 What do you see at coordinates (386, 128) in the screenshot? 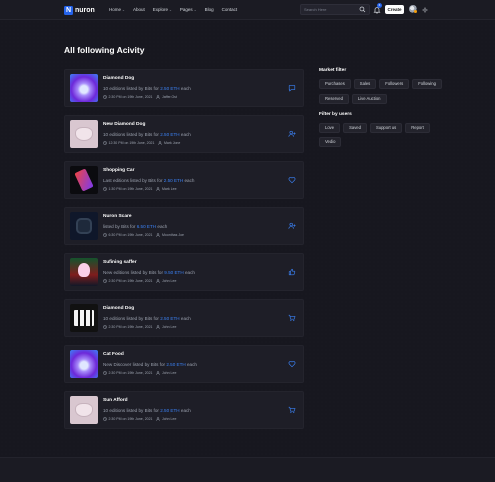
I see `filter-chip-support-us: Support us` at bounding box center [386, 128].